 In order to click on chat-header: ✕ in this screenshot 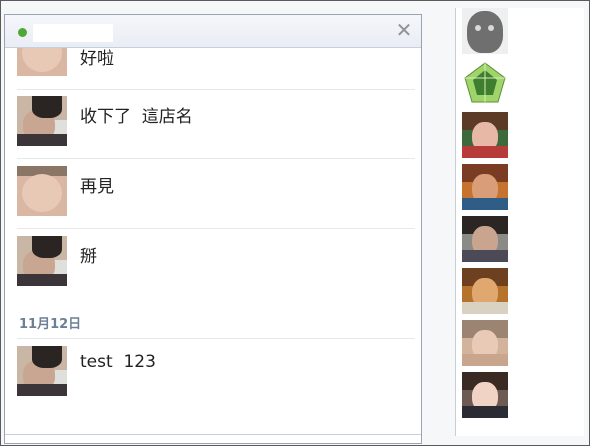, I will do `click(213, 31)`.